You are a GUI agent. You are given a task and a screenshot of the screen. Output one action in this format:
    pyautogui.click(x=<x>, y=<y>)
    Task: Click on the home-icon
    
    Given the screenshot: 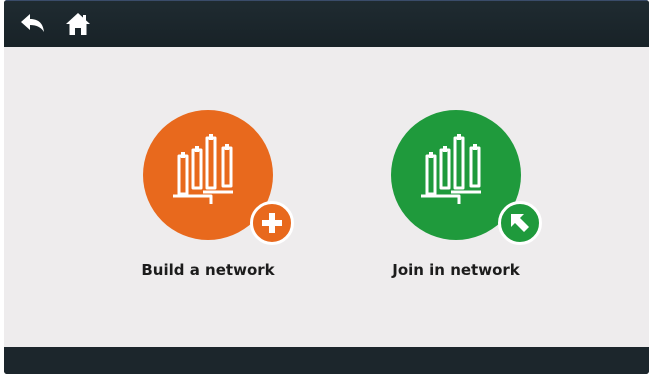 What is the action you would take?
    pyautogui.click(x=78, y=24)
    